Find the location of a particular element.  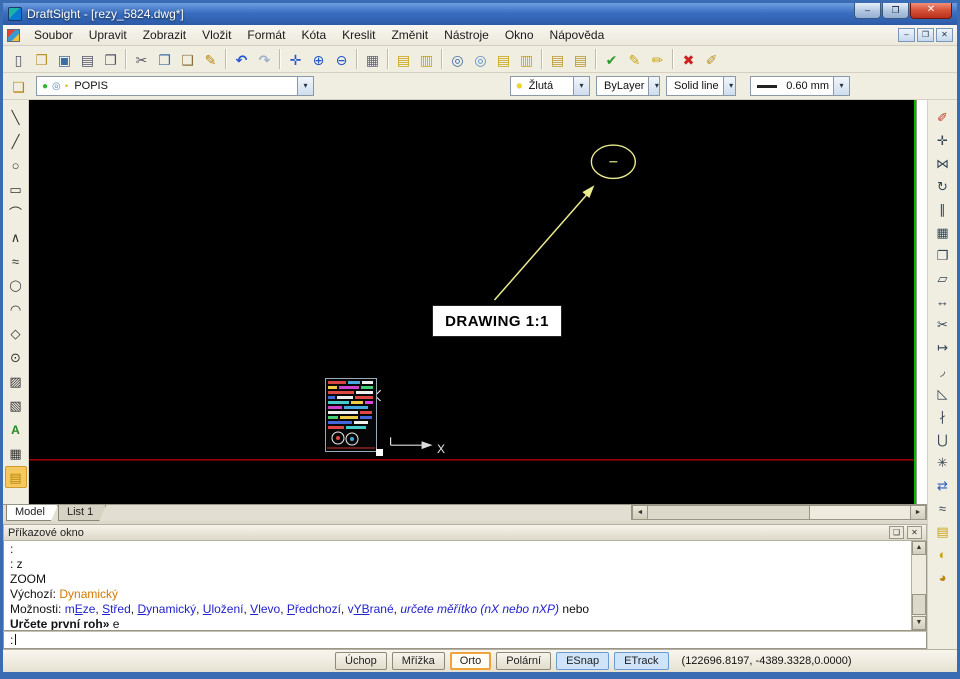

print-preview-icon: ❐ is located at coordinates (110, 59).